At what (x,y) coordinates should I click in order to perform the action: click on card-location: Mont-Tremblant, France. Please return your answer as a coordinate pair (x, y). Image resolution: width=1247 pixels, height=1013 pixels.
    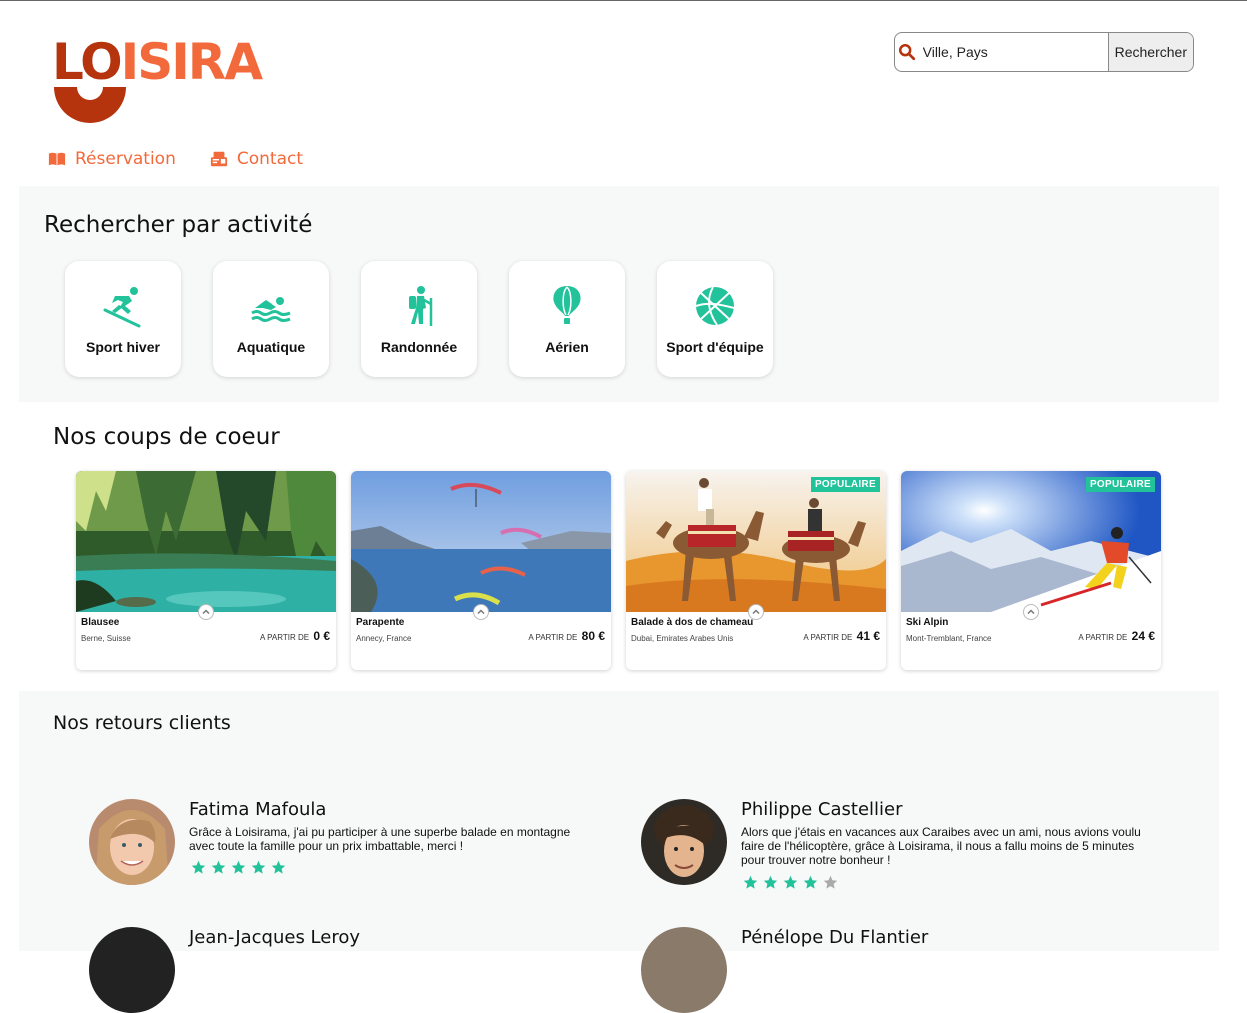
    Looking at the image, I should click on (949, 638).